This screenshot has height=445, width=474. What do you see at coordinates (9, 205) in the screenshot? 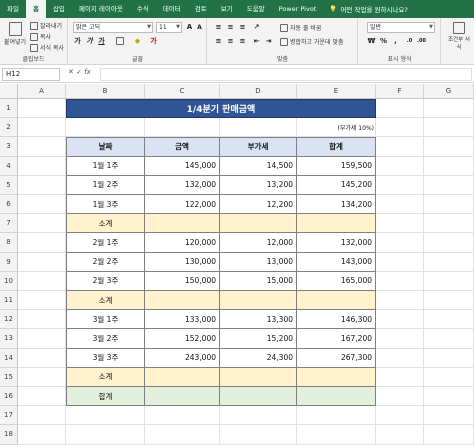
I see `row-header-6: 6` at bounding box center [9, 205].